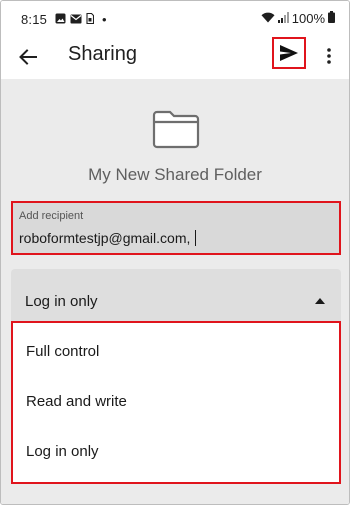 This screenshot has height=505, width=350. I want to click on more-options-button, so click(329, 56).